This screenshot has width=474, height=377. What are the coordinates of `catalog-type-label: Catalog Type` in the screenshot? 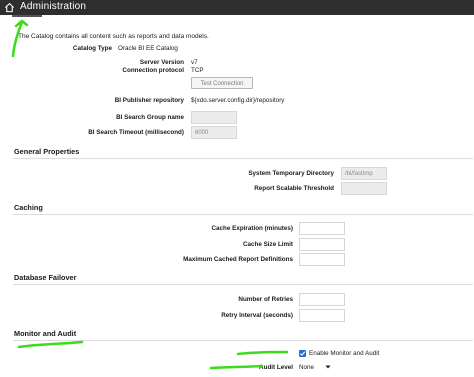 It's located at (92, 48).